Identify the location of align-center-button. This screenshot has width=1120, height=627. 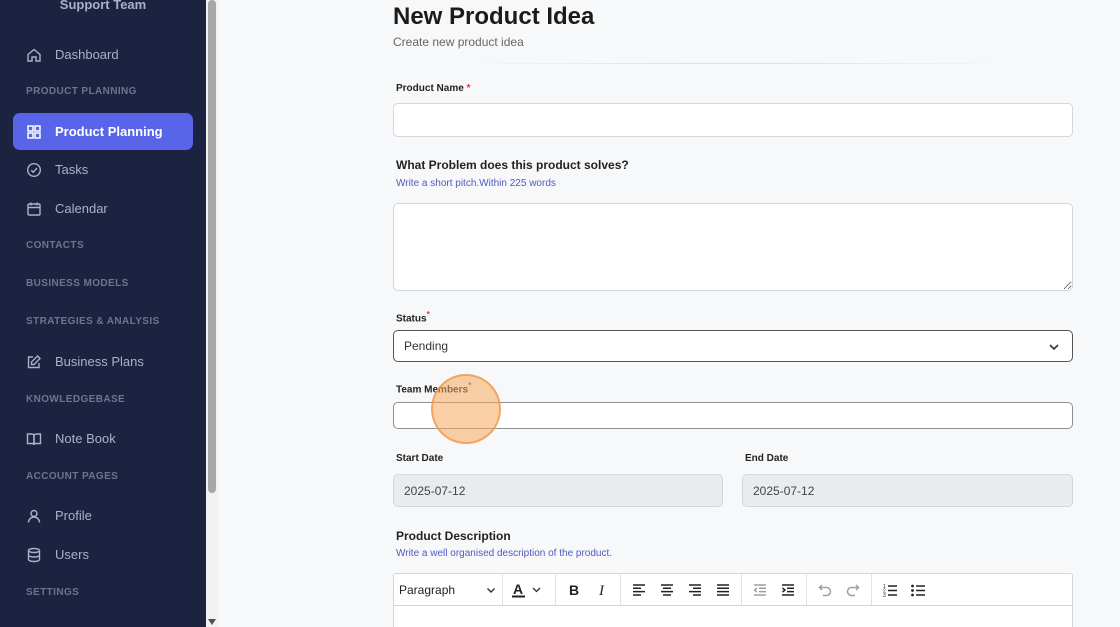
(667, 590).